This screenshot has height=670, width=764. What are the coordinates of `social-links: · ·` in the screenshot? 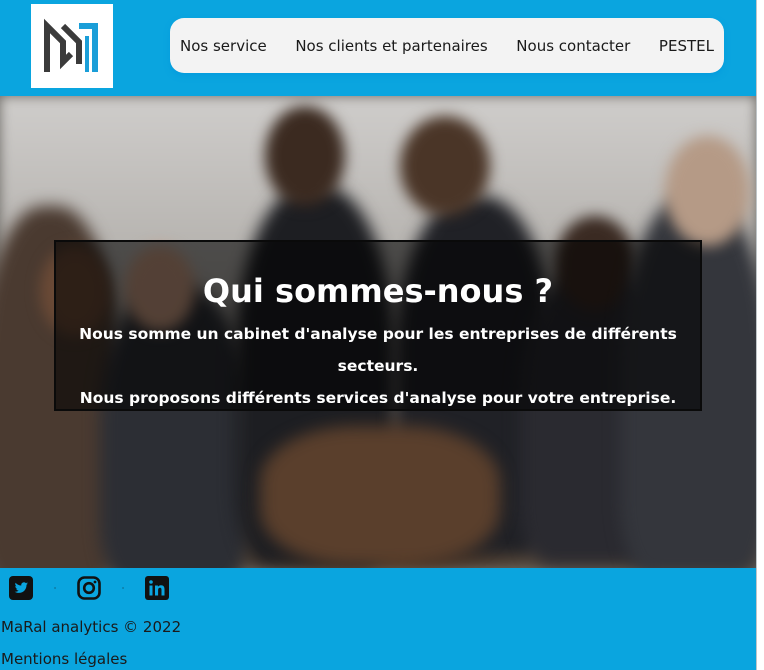 It's located at (89, 588).